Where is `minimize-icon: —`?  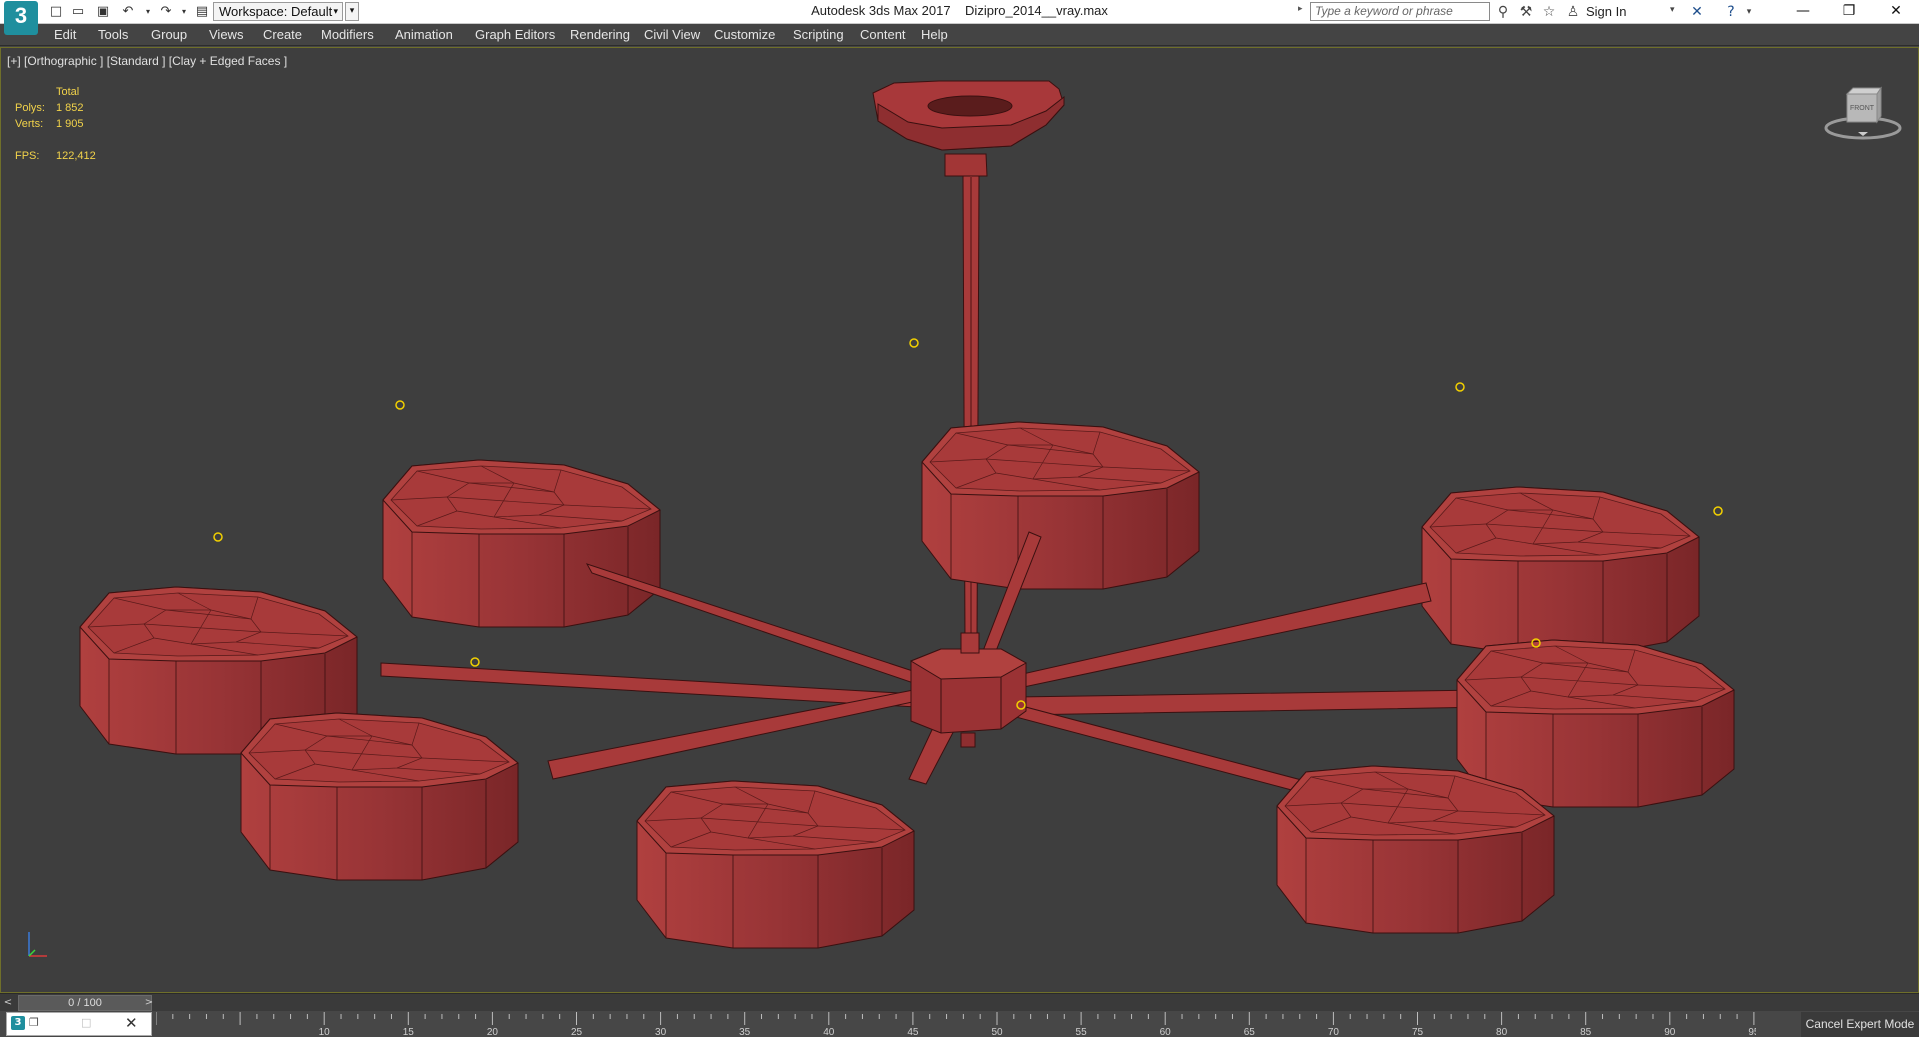
minimize-icon: — is located at coordinates (1803, 12).